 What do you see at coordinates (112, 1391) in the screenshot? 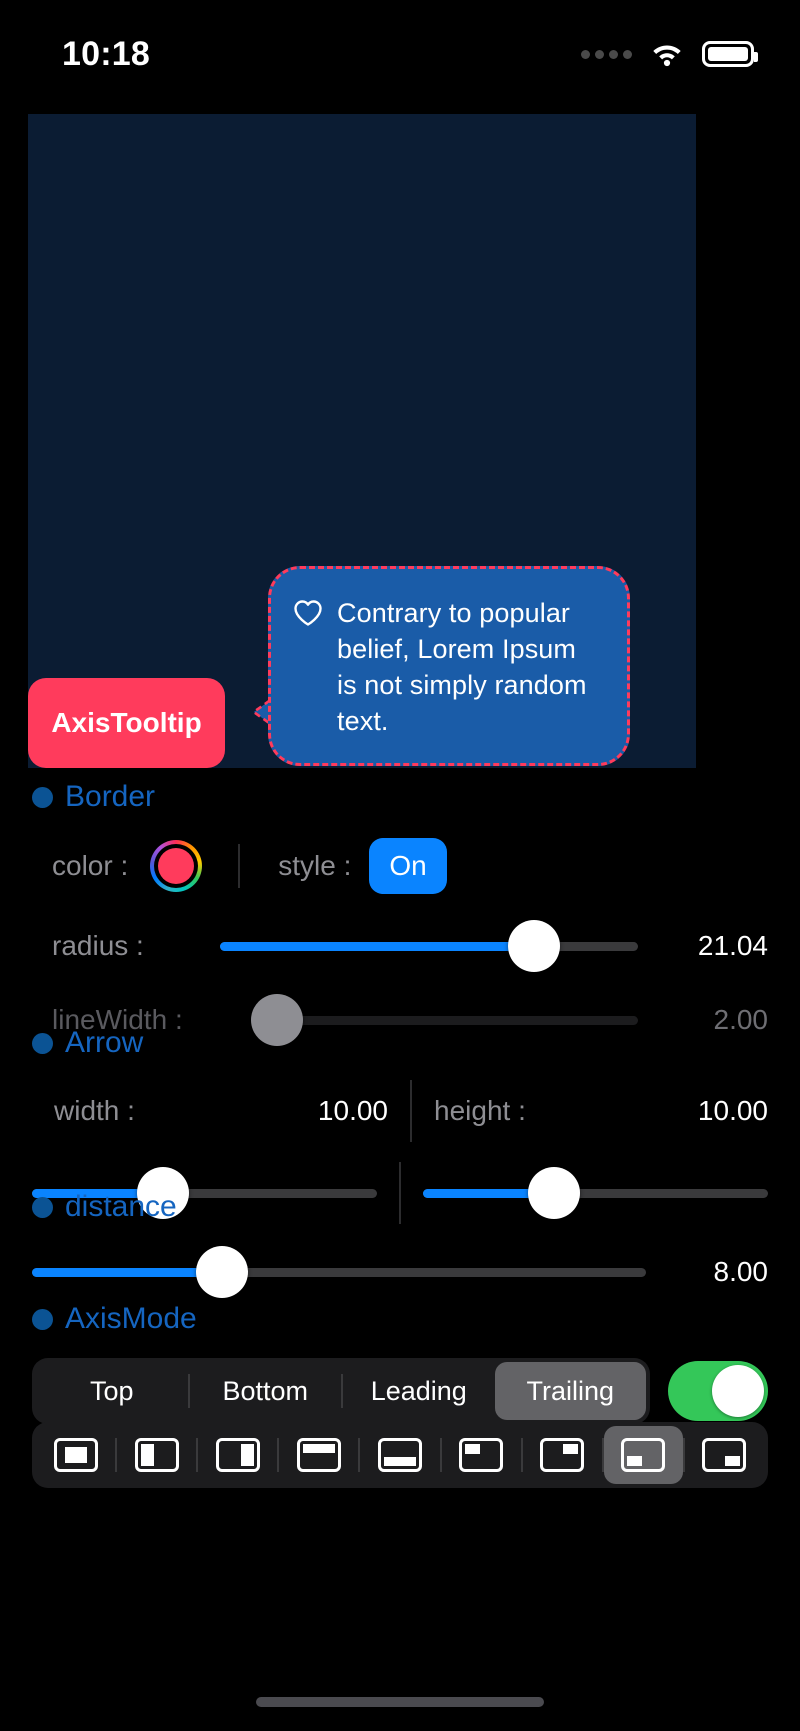
I see `axis-mode-option-top: Top` at bounding box center [112, 1391].